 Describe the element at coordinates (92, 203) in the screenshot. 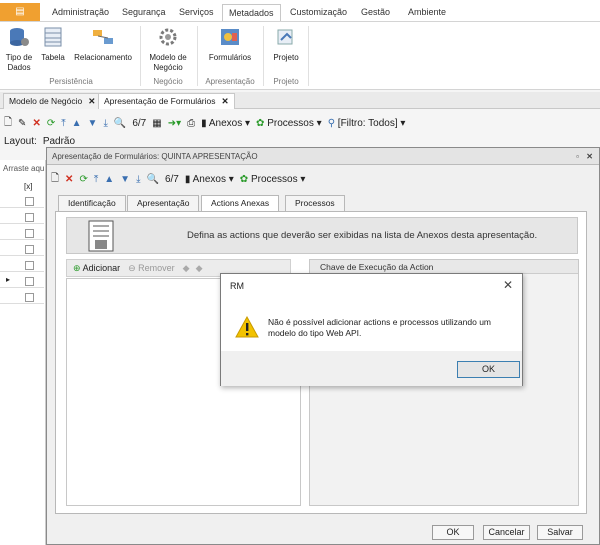

I see `tab-identificacao: Identificação` at that location.